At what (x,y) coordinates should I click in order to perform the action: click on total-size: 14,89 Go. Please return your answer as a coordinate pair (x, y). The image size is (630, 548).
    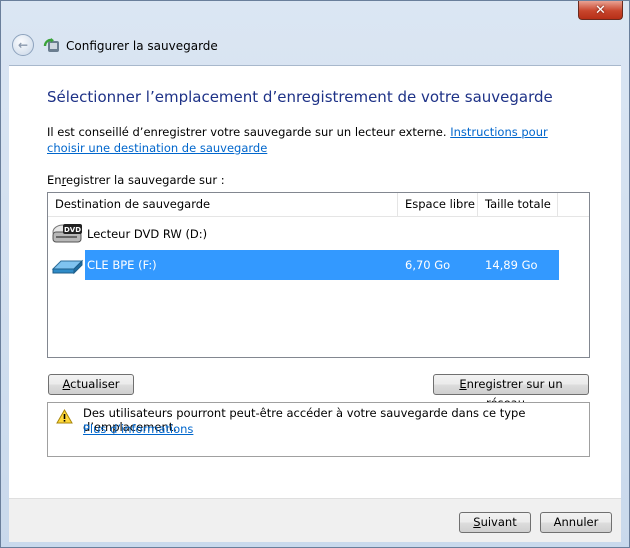
    Looking at the image, I should click on (511, 265).